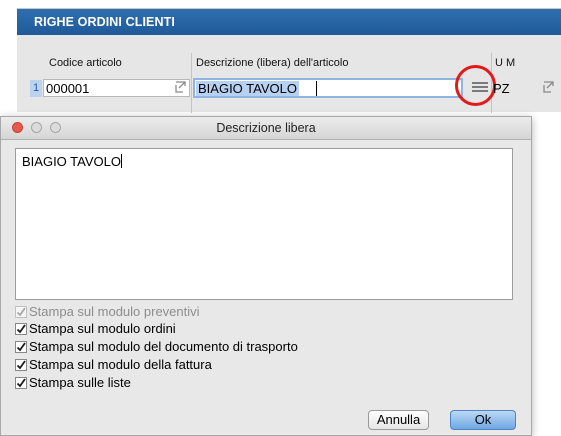 This screenshot has height=436, width=561. Describe the element at coordinates (289, 22) in the screenshot. I see `panel-header: RIGHE ORDINI CLIENTI` at that location.